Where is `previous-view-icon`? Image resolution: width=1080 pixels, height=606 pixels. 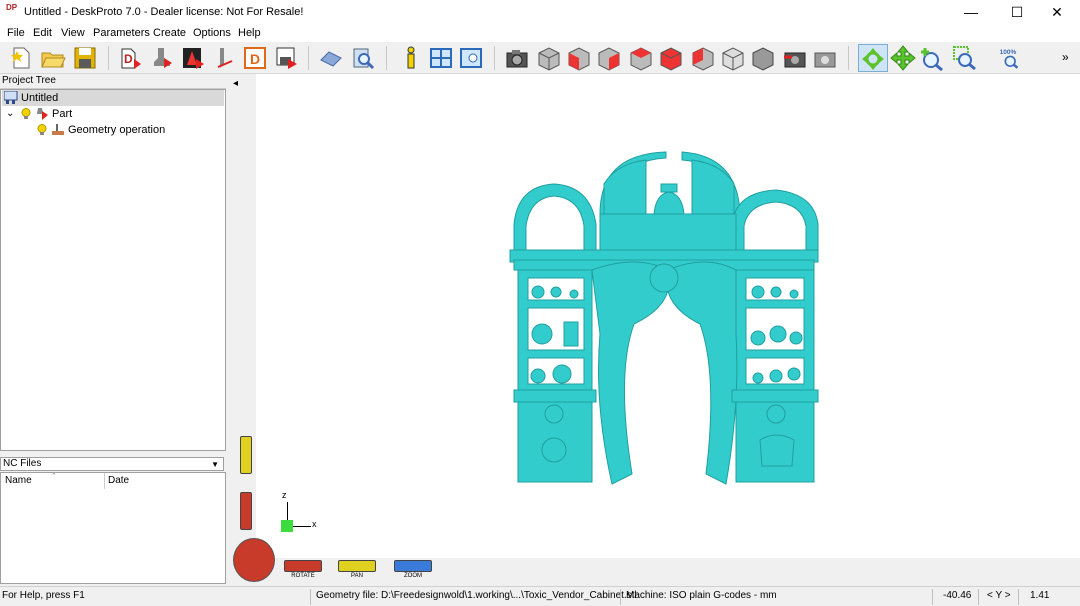 previous-view-icon is located at coordinates (795, 58).